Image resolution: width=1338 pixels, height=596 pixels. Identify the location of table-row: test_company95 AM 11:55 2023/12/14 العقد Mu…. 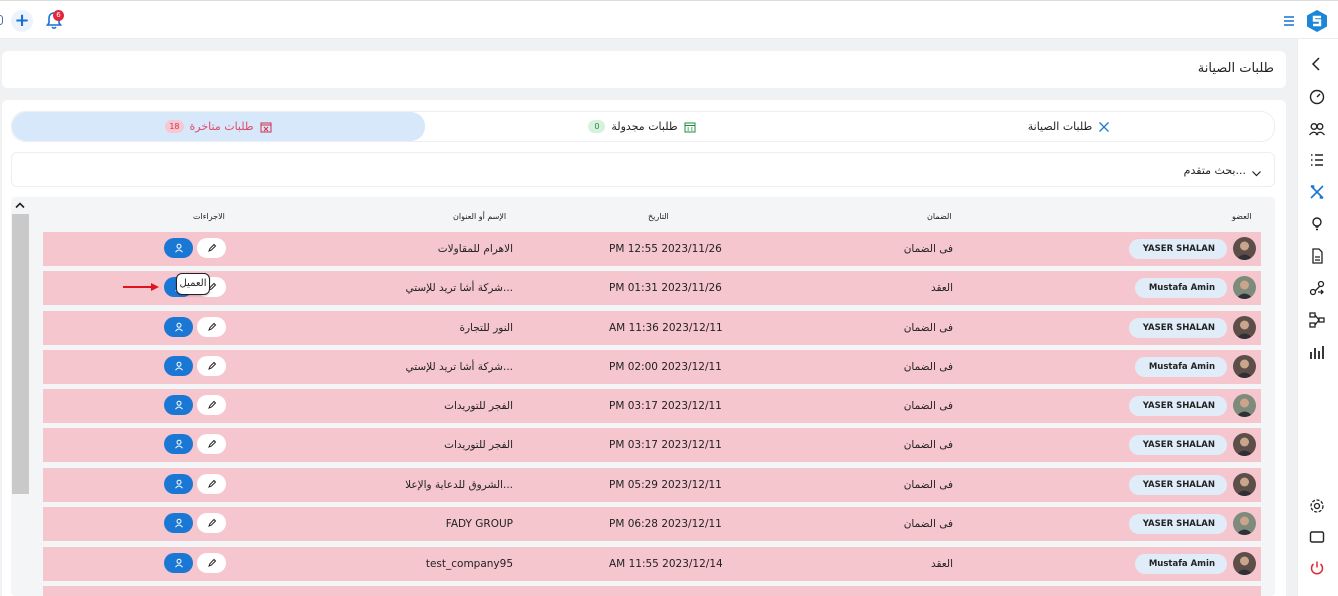
(652, 564).